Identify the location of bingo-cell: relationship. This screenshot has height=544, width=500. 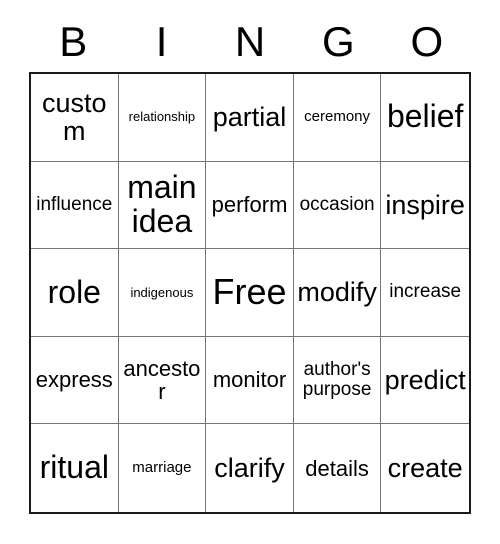
(162, 118).